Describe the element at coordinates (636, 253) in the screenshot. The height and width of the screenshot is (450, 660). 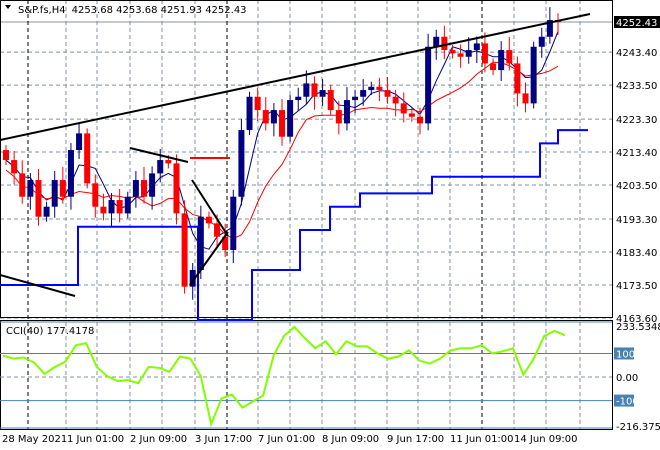
I see `price-tick-label: 4183.40` at that location.